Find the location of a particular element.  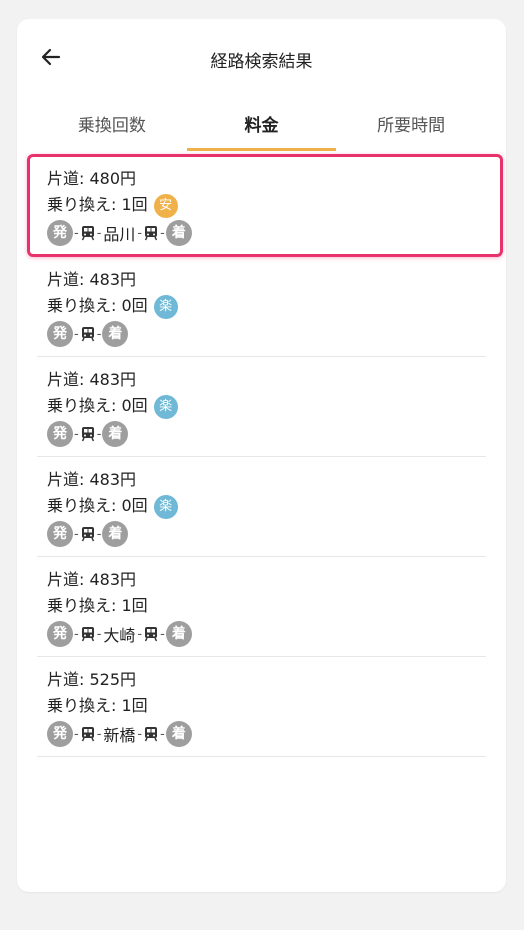

fare-text: 片道: 480円 is located at coordinates (92, 178).